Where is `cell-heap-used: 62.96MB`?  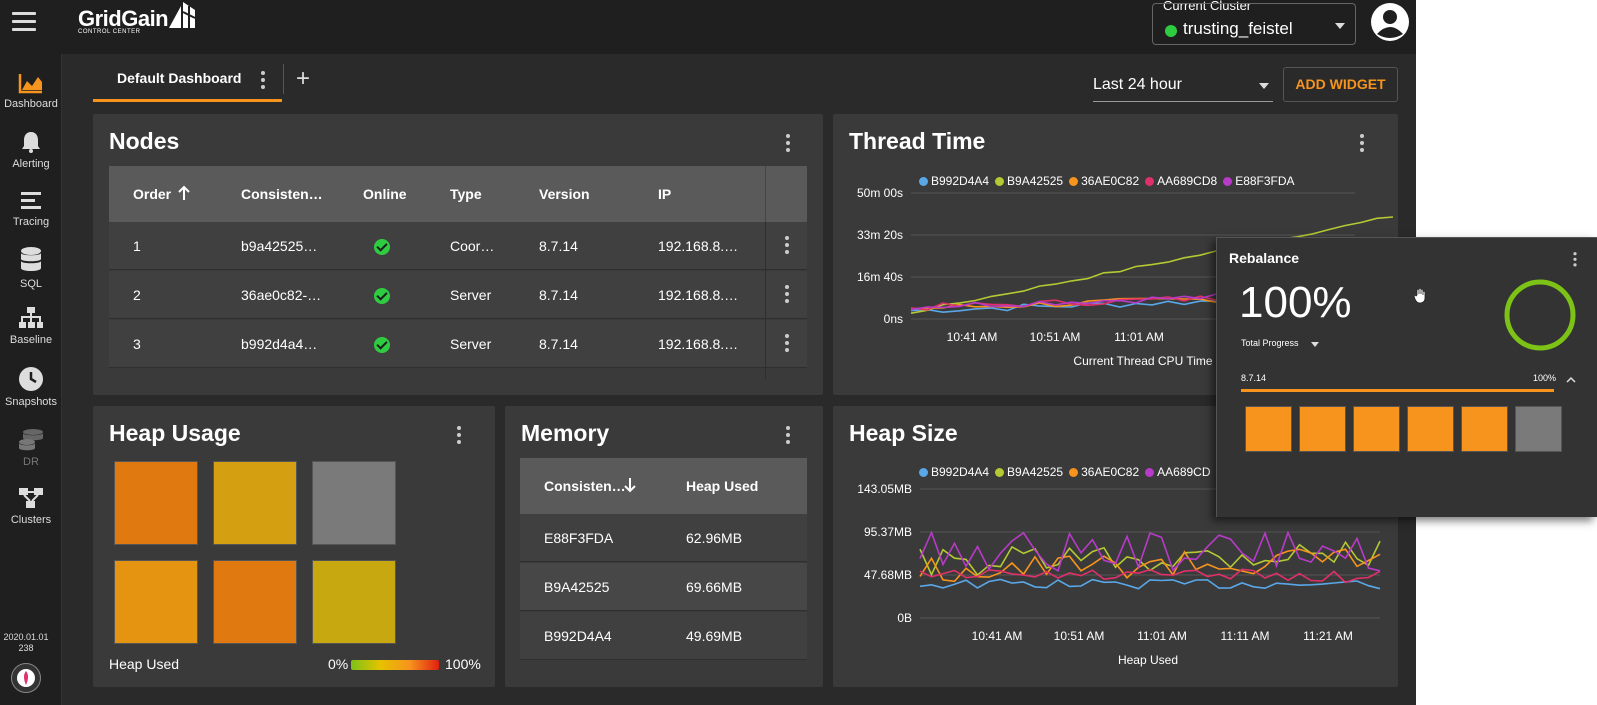
cell-heap-used: 62.96MB is located at coordinates (714, 538).